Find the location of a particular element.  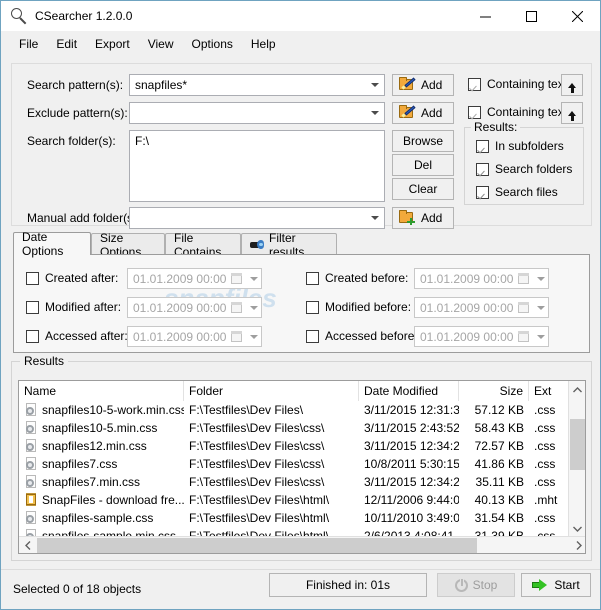

scroll-right-icon is located at coordinates (577, 545).